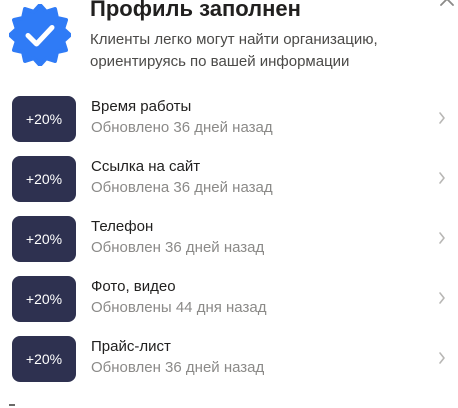 The image size is (458, 408). I want to click on chevron-up-icon, so click(447, 3).